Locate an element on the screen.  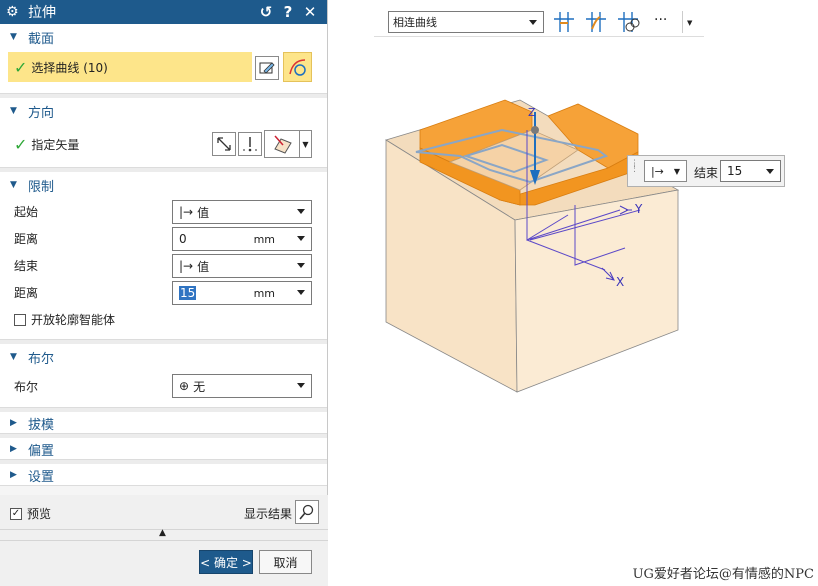
section-draft: ▶ 拔模 is located at coordinates (163, 423).